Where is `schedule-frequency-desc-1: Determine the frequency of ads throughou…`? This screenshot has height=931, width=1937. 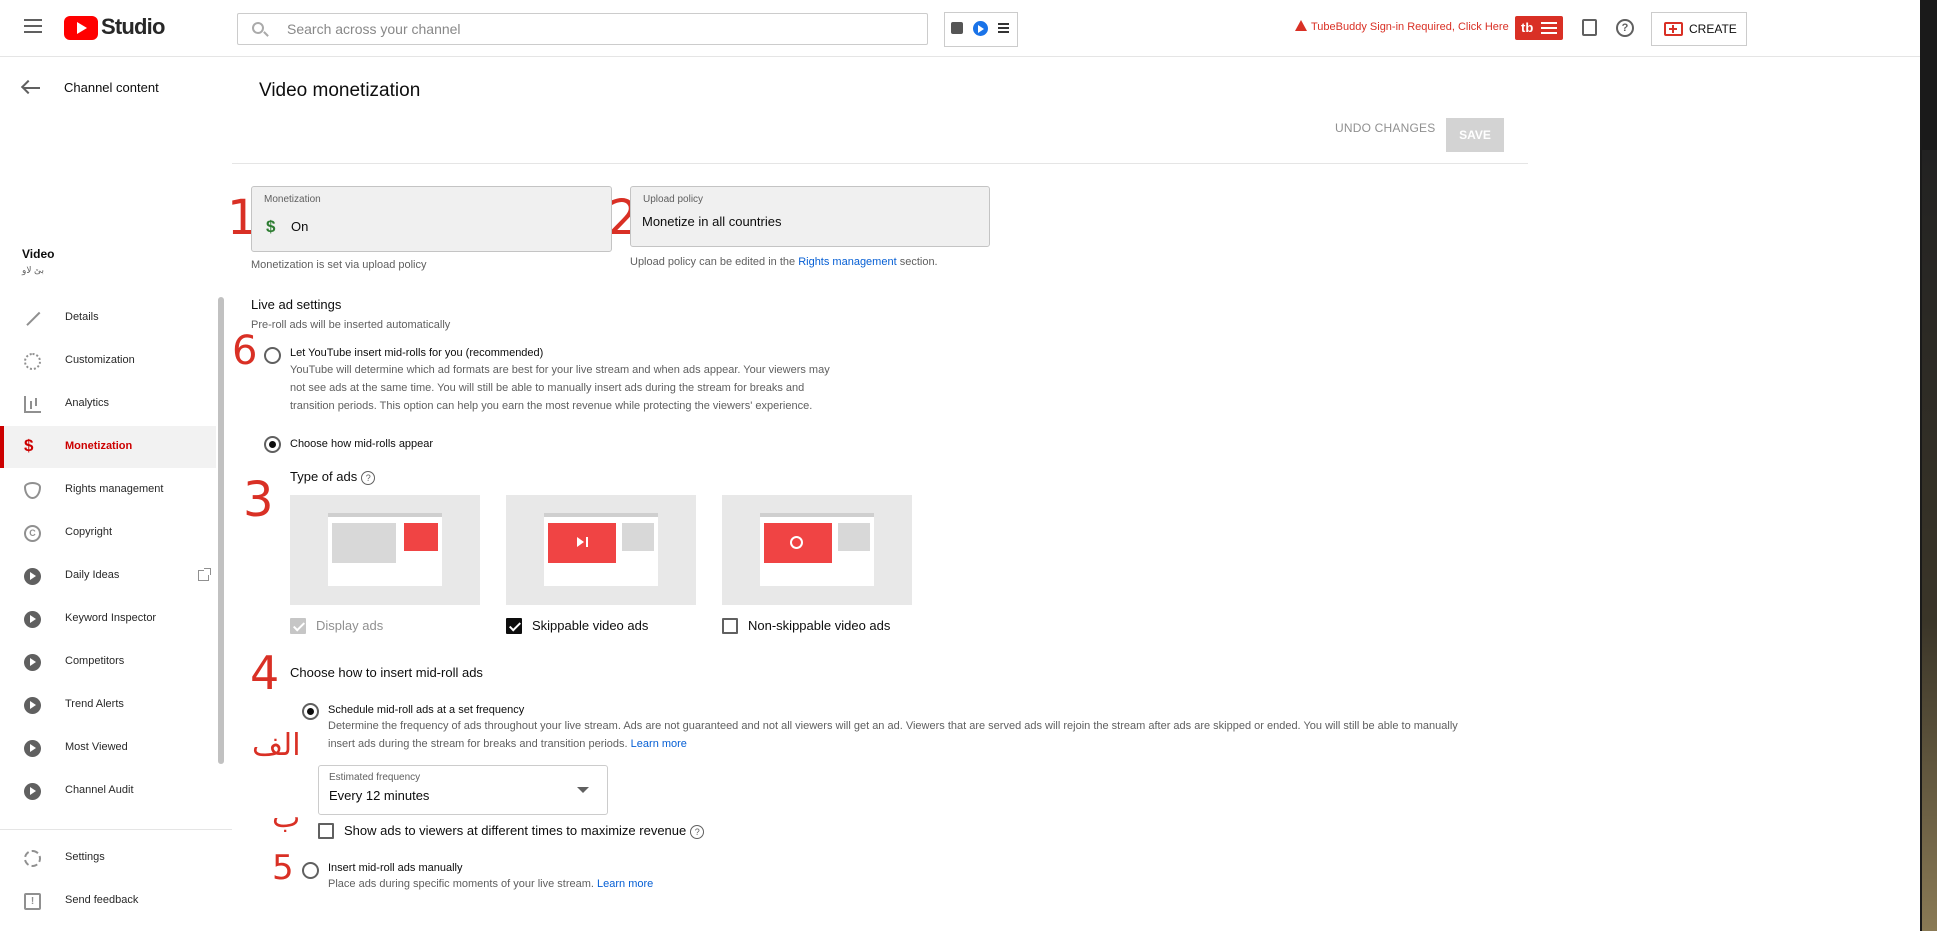
schedule-frequency-desc-1: Determine the frequency of ads throughou… is located at coordinates (893, 726).